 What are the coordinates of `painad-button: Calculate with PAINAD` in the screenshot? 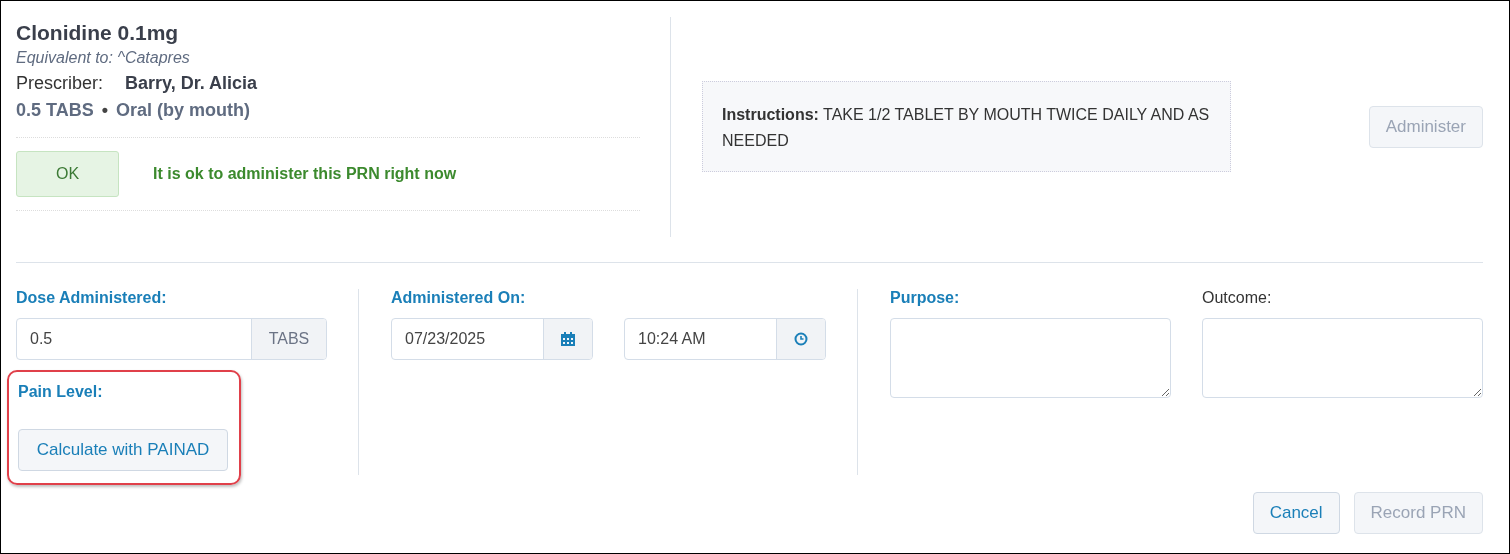 It's located at (123, 450).